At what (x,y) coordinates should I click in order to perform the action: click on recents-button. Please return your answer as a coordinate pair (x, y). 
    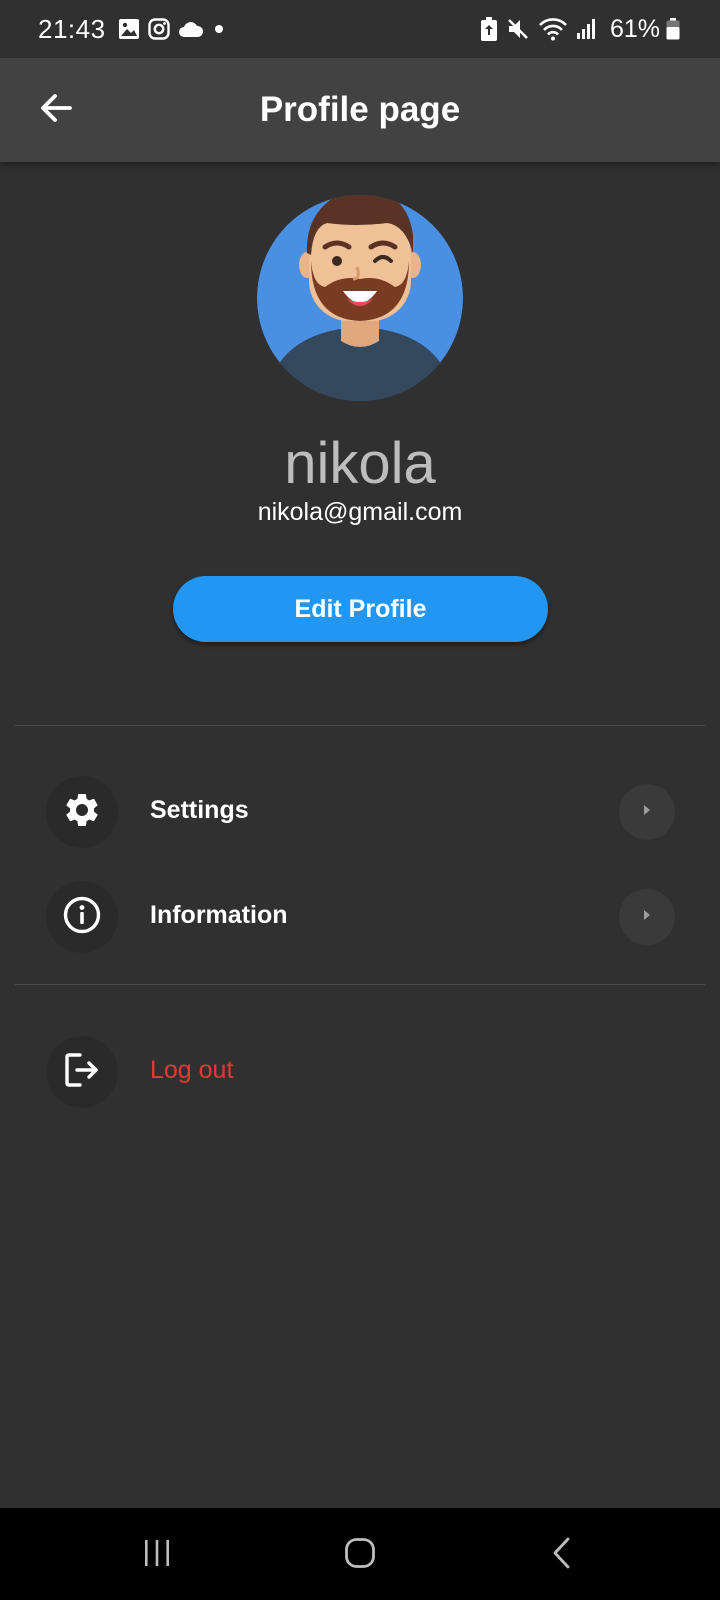
    Looking at the image, I should click on (157, 1555).